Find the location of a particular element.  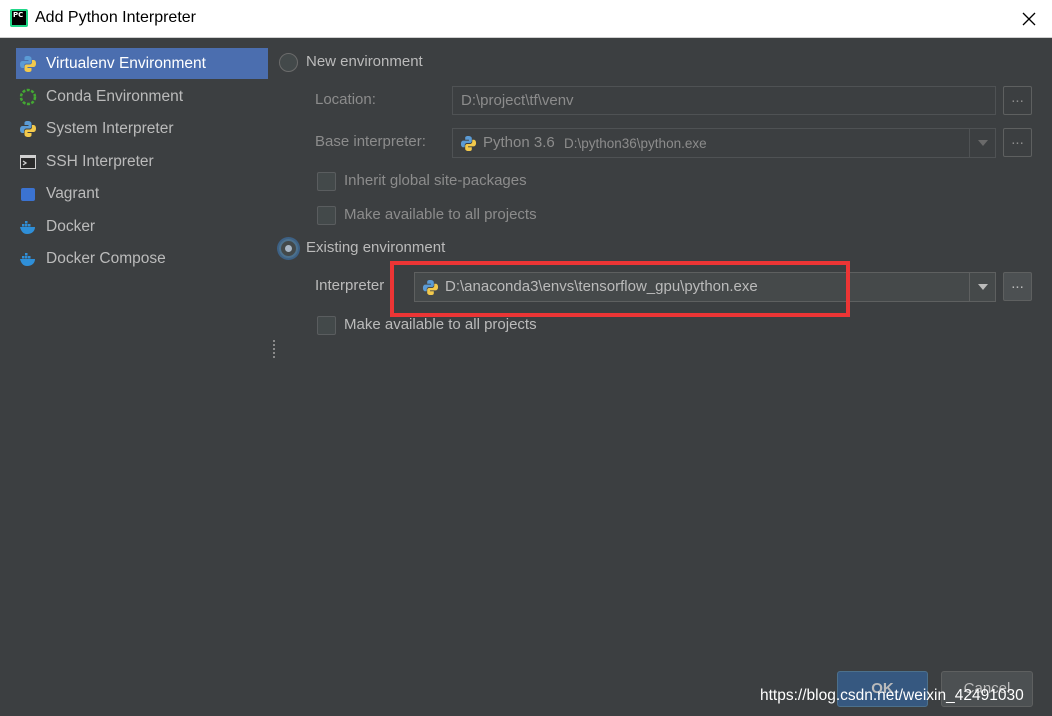

sidebar-item-label: Docker is located at coordinates (71, 226).